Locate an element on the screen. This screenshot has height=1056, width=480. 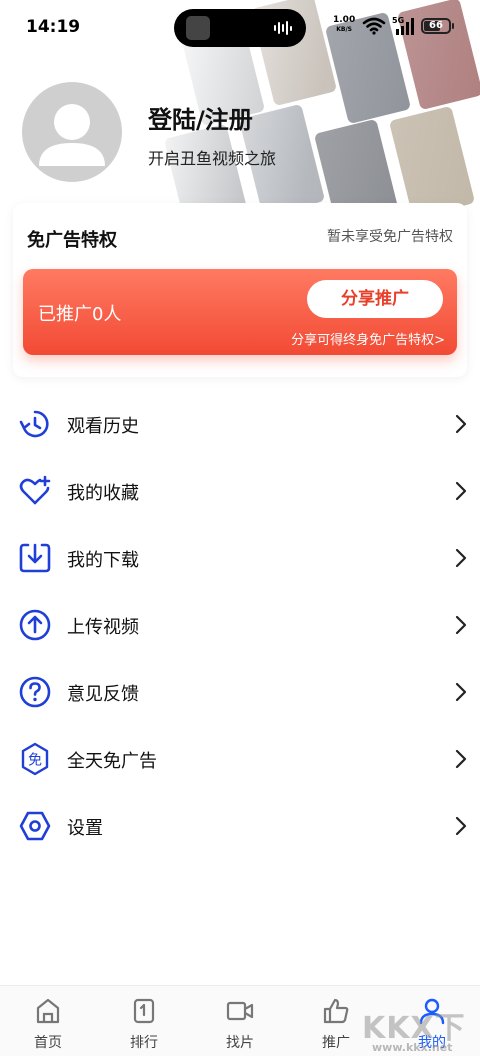
svg-text: 免 is located at coordinates (35, 761).